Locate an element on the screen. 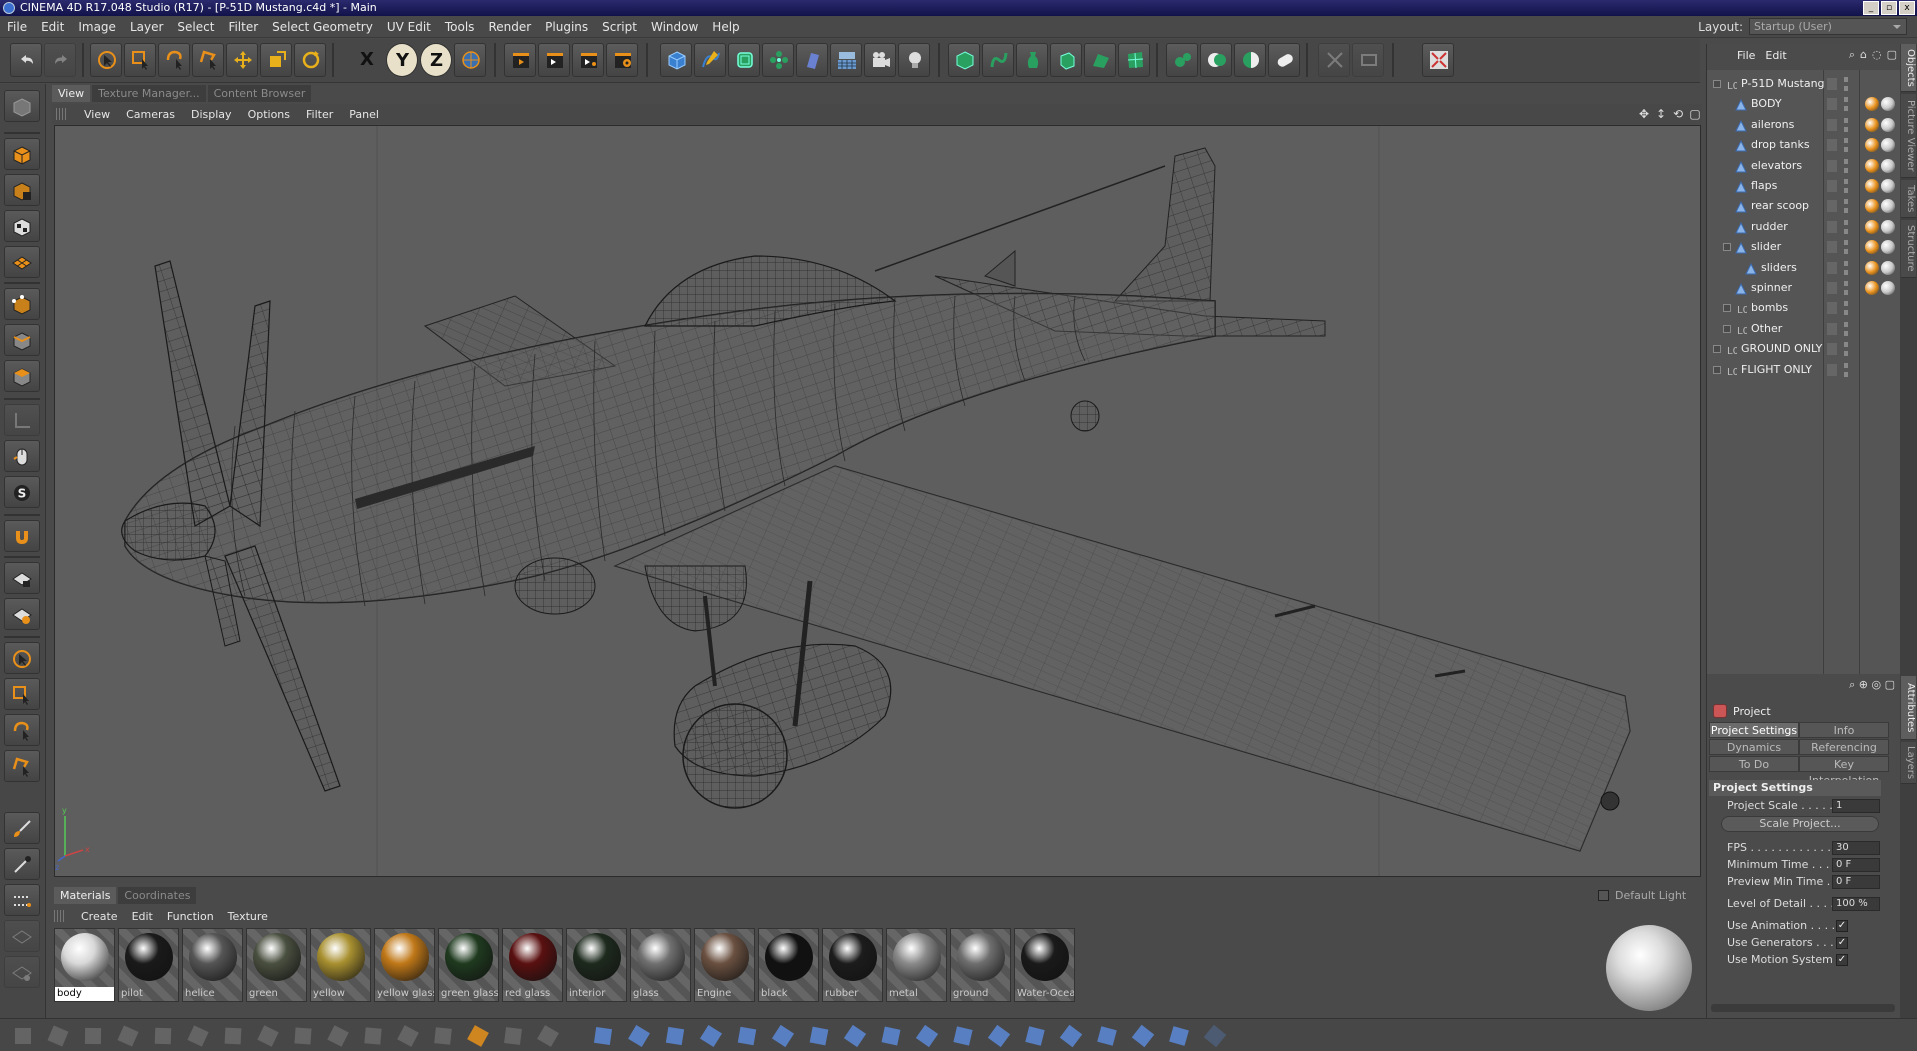 The width and height of the screenshot is (1917, 1051). menu-file: File is located at coordinates (17, 27).